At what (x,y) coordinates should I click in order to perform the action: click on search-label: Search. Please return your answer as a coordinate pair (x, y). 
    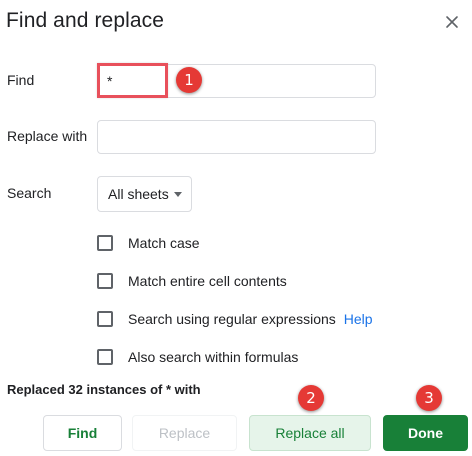
    Looking at the image, I should click on (29, 193).